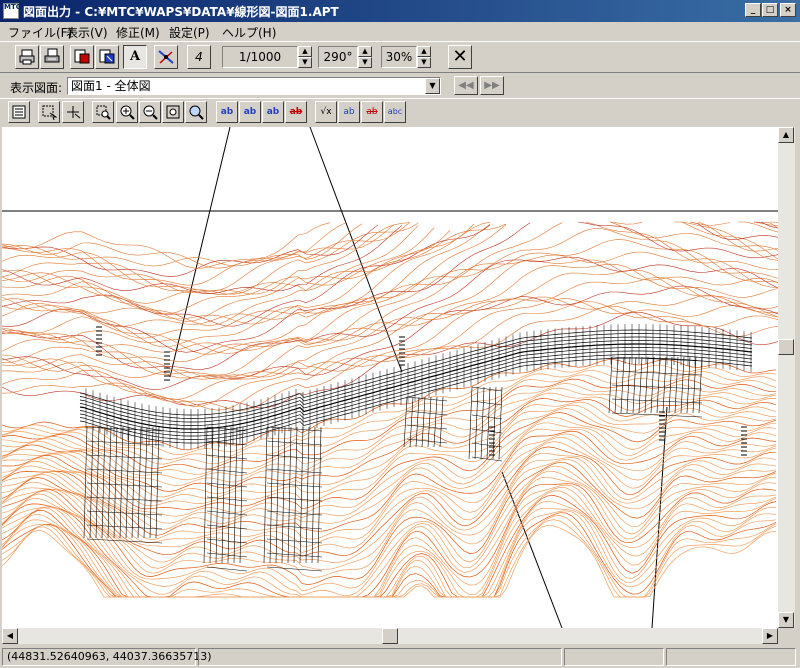 The image size is (800, 668). I want to click on angle-spinner: ▲ ▼, so click(365, 57).